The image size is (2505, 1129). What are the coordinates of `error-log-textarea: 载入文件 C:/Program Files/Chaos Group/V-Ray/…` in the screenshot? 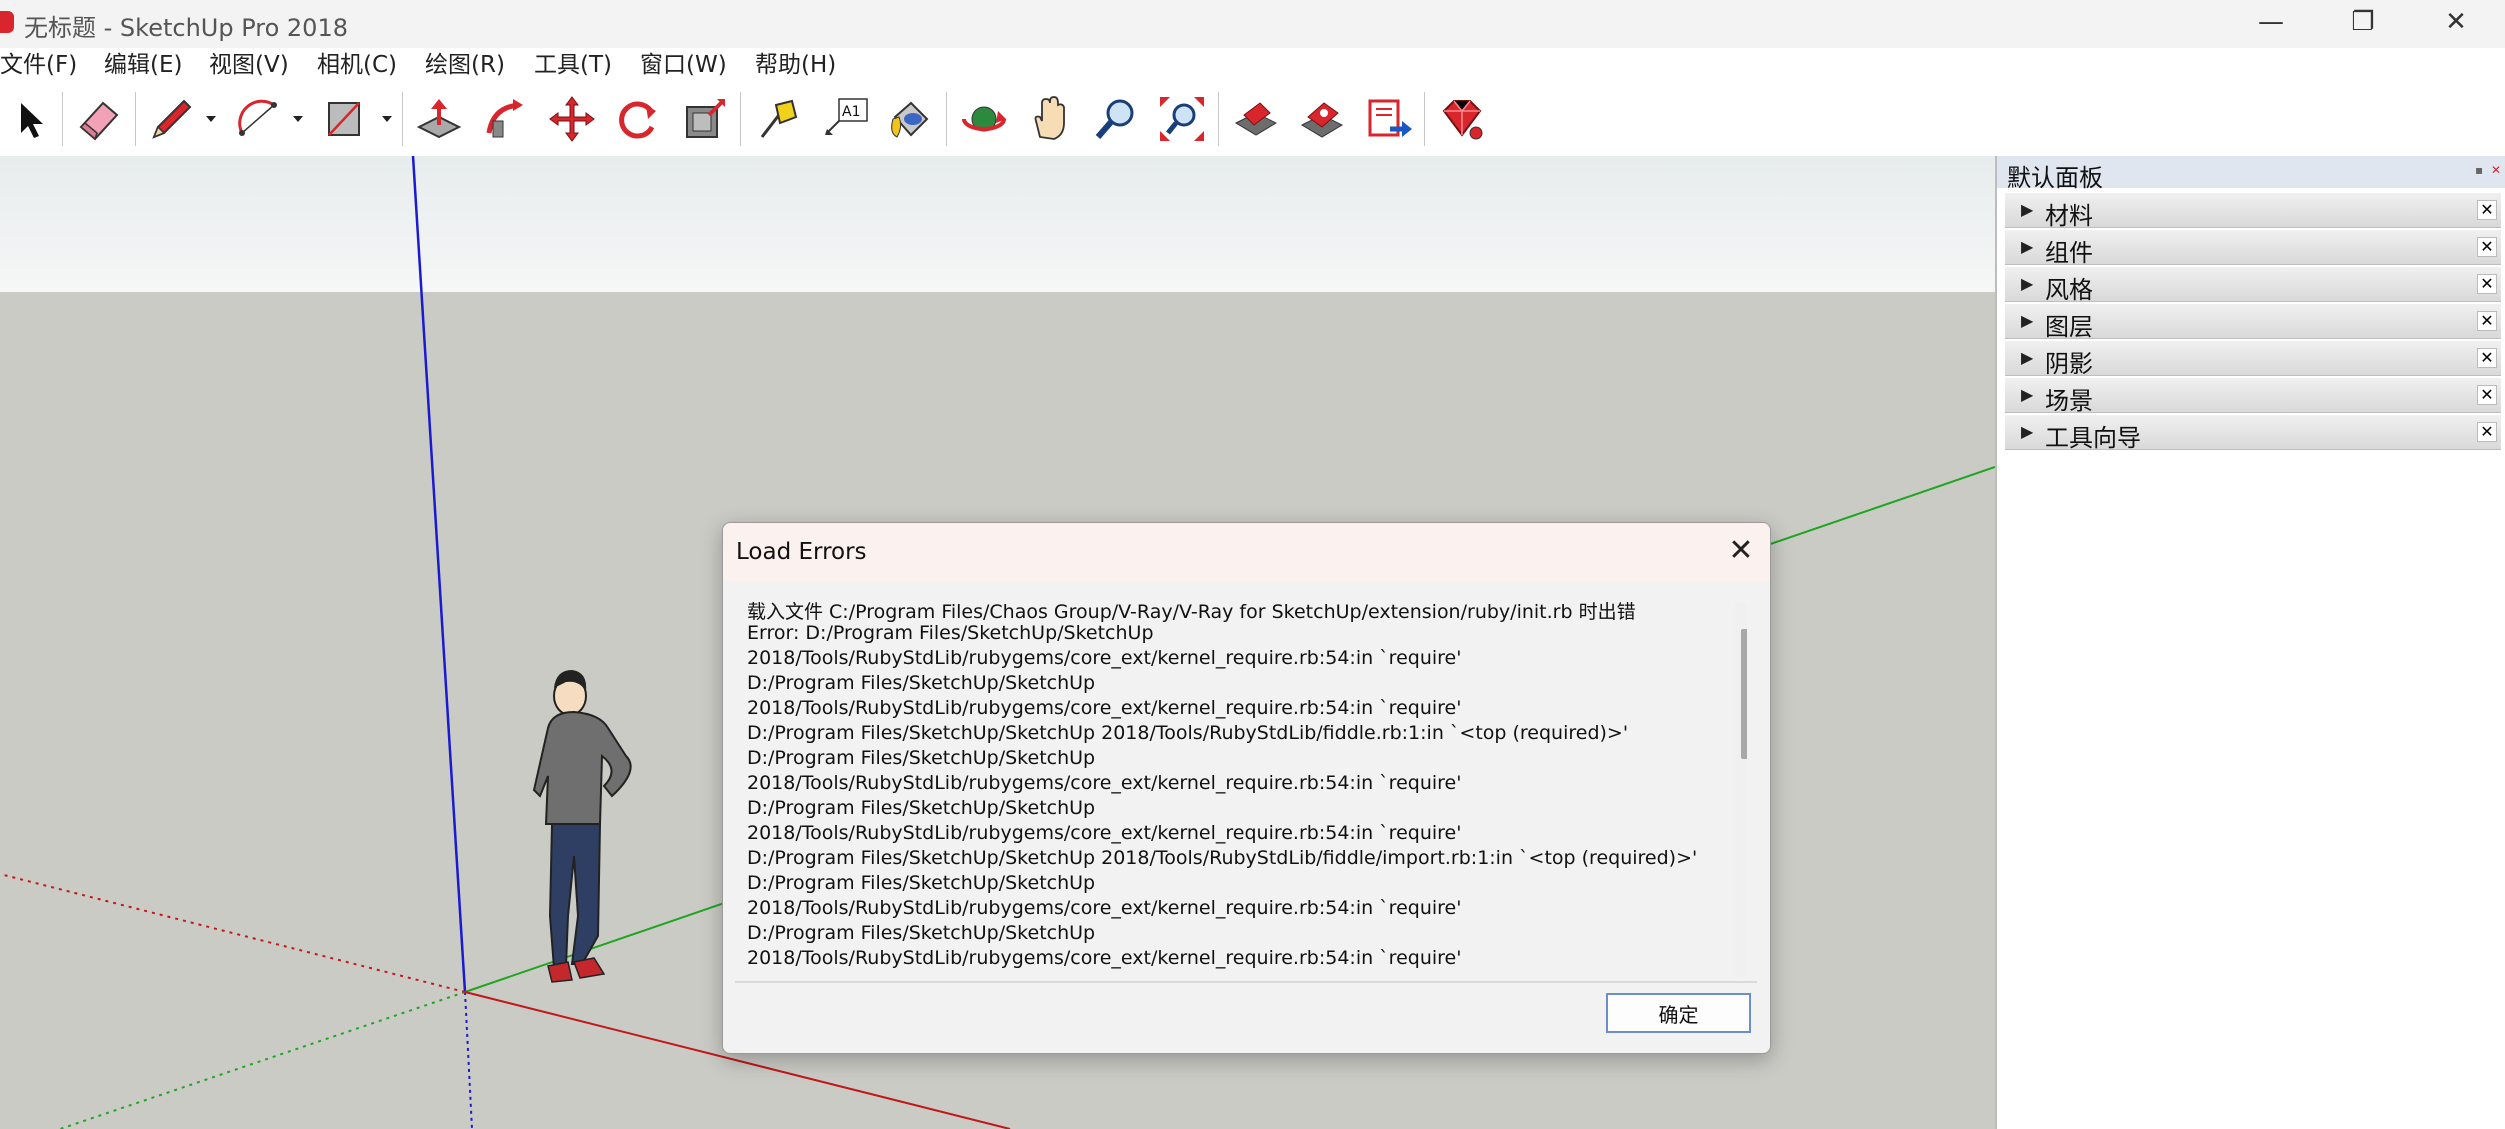 It's located at (1241, 787).